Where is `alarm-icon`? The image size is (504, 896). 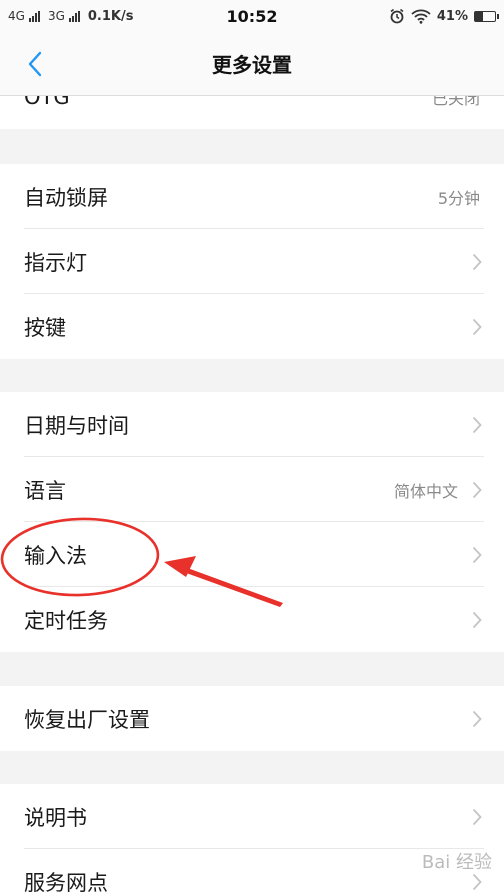 alarm-icon is located at coordinates (397, 16).